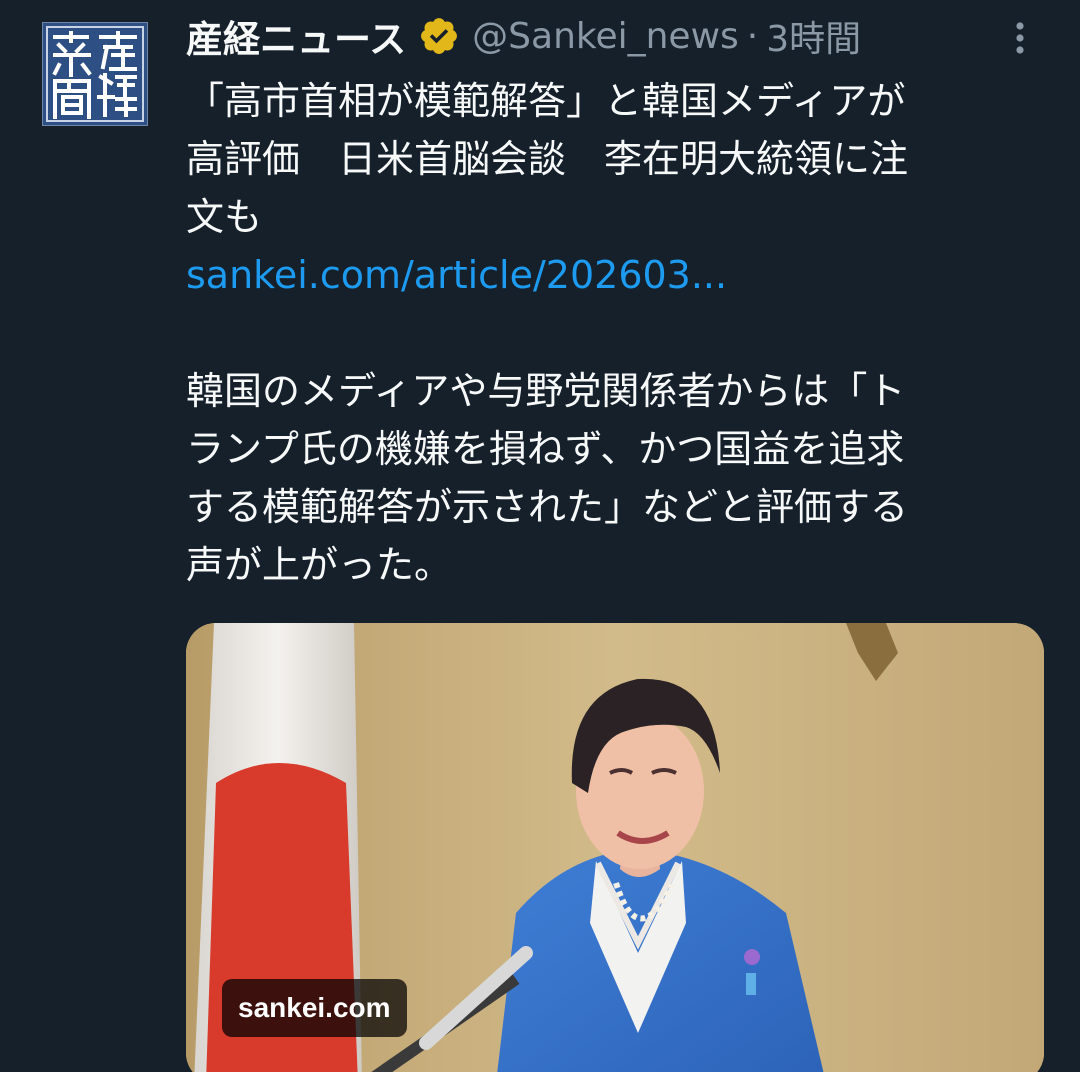  Describe the element at coordinates (813, 36) in the screenshot. I see `timestamp: 3時間` at that location.